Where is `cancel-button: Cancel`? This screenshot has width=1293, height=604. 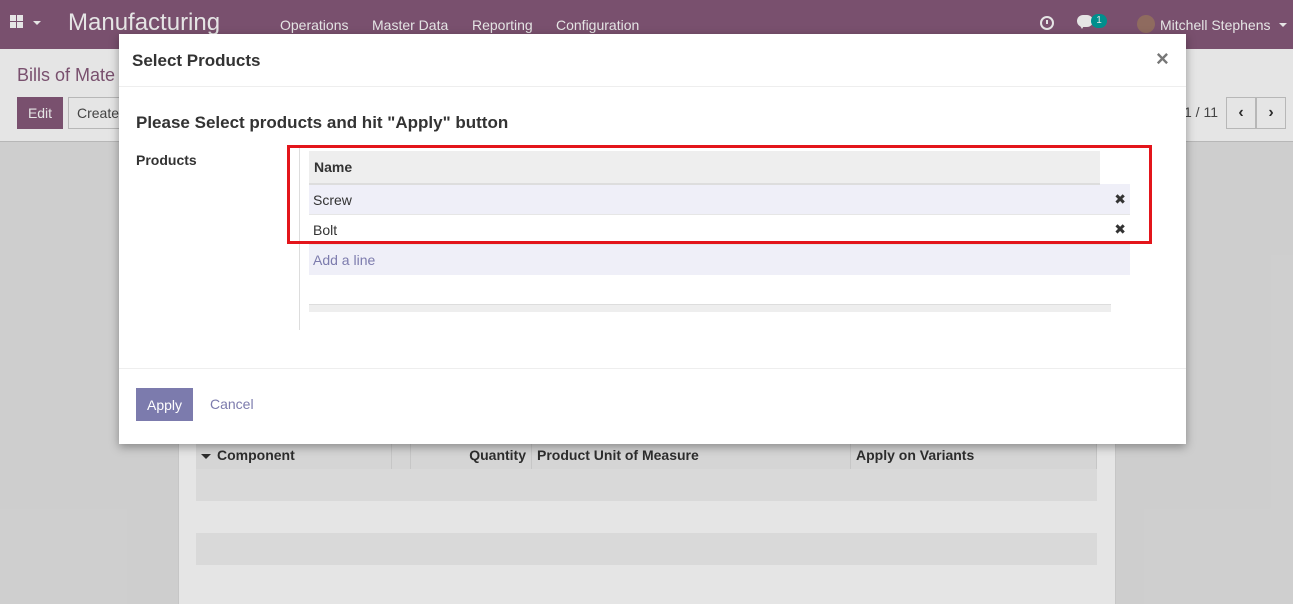 cancel-button: Cancel is located at coordinates (232, 404).